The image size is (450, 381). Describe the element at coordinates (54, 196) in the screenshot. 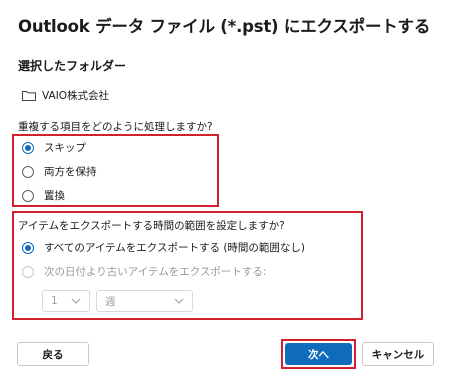

I see `radio-label-replace: 置換` at that location.